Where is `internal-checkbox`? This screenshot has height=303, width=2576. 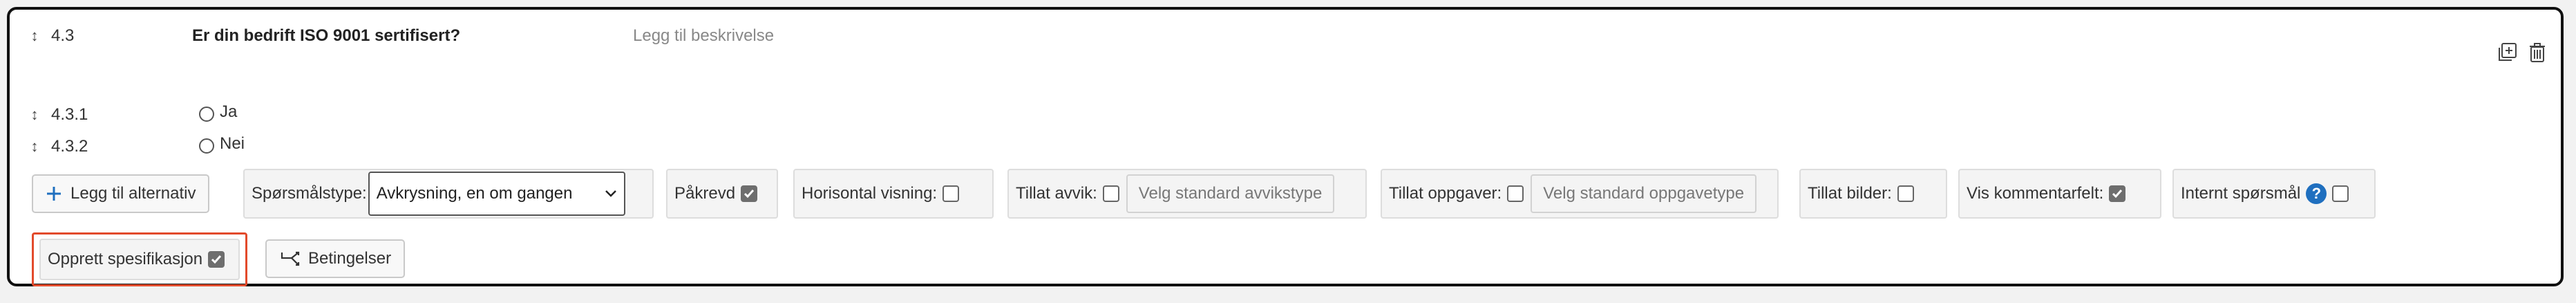
internal-checkbox is located at coordinates (2340, 193).